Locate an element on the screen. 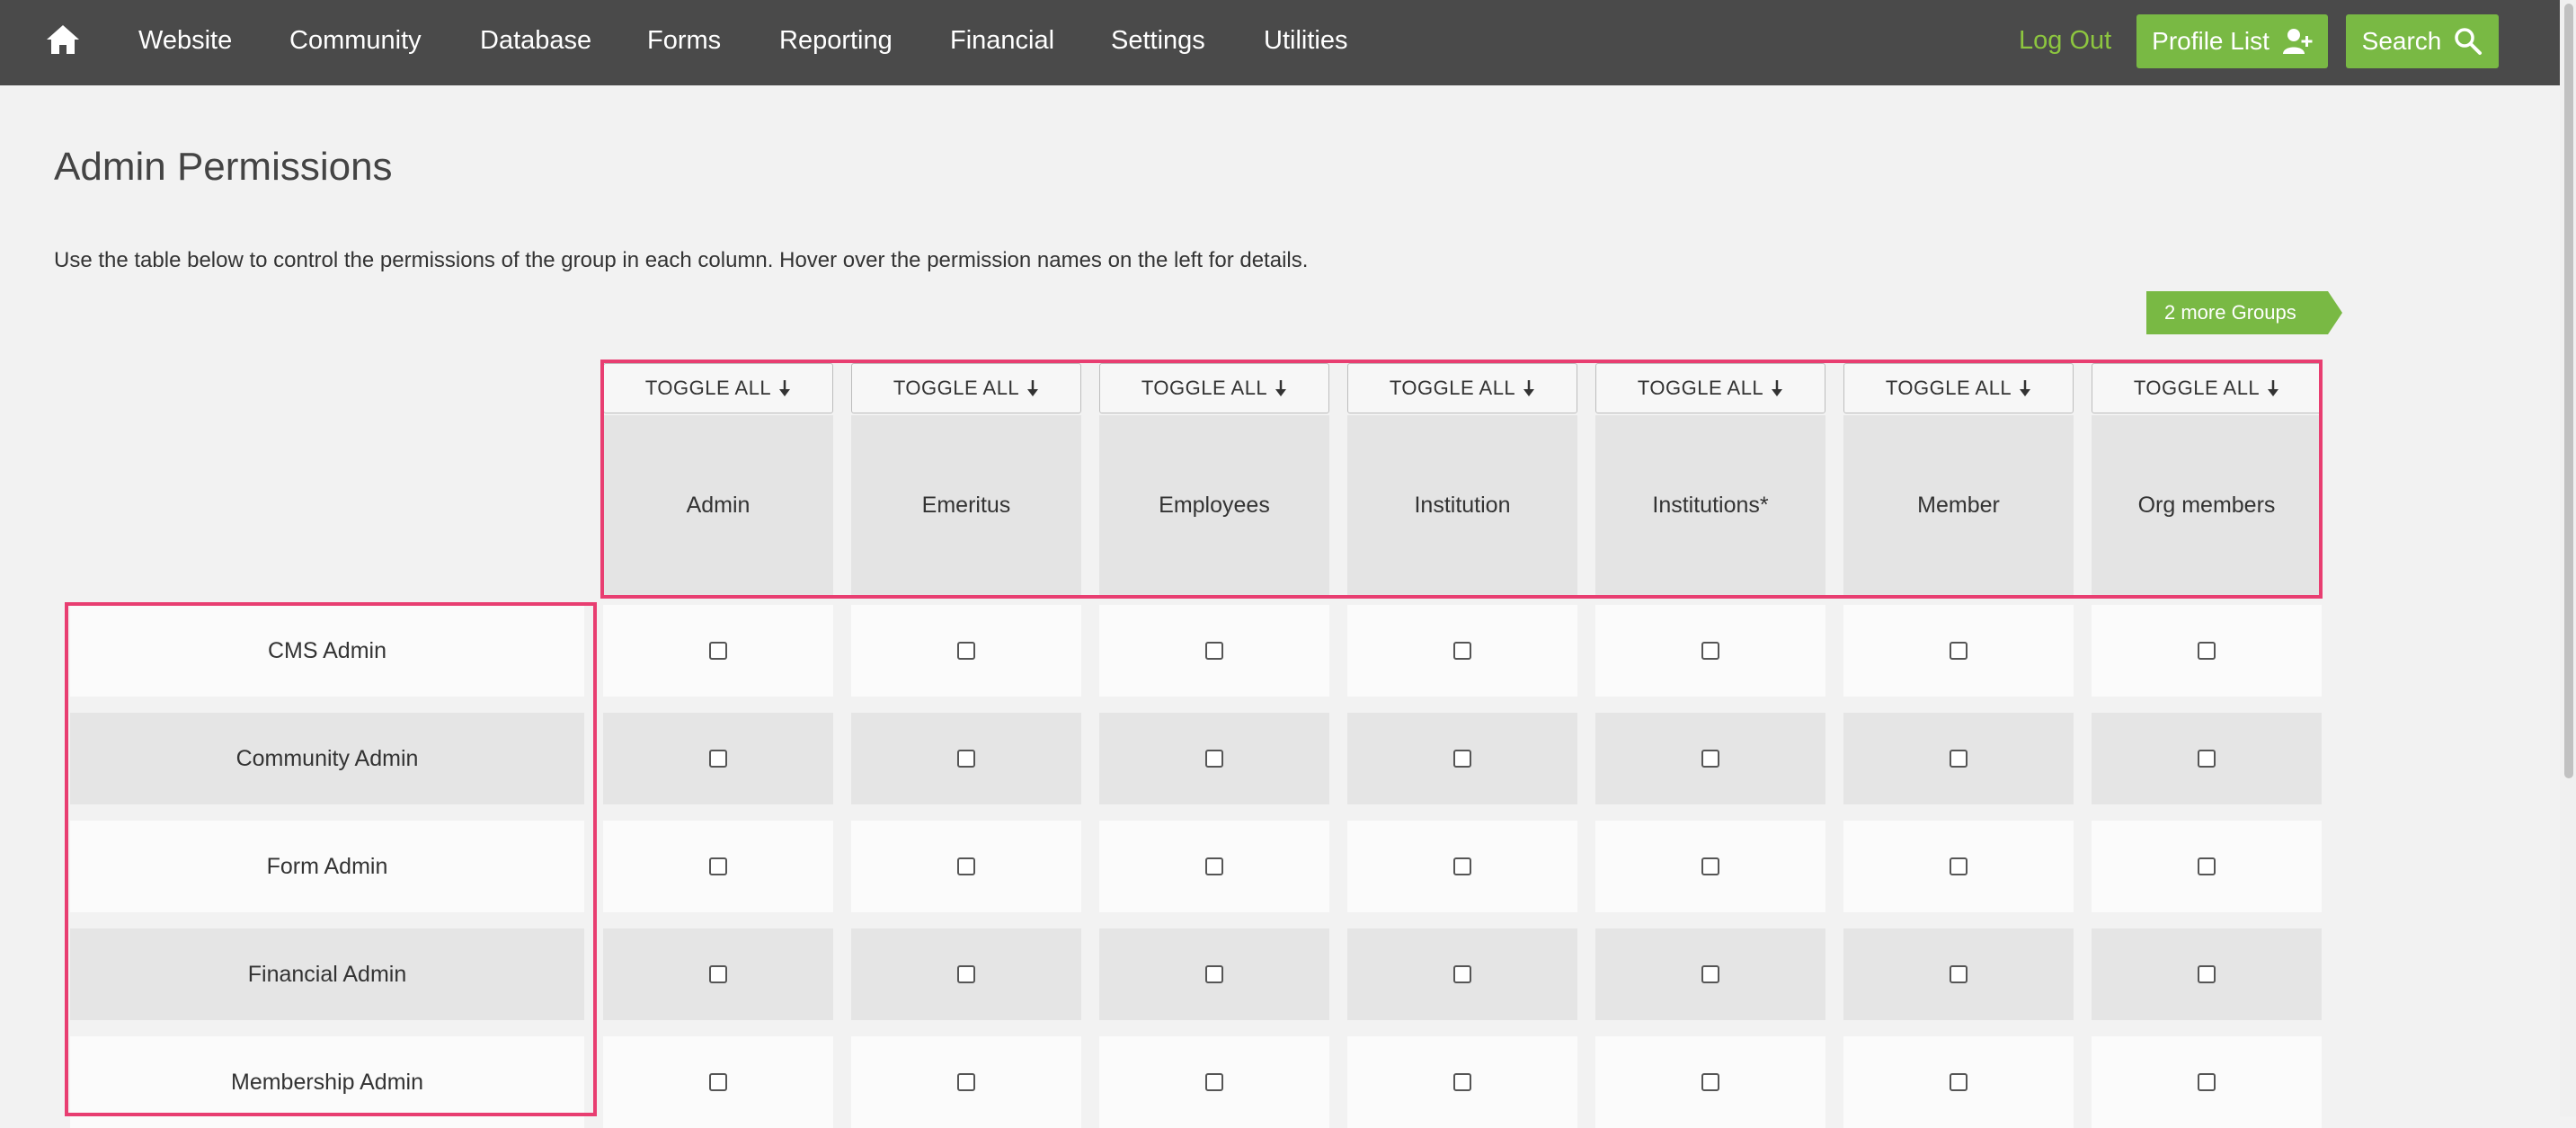 This screenshot has width=2576, height=1128. nav-reporting: Reporting is located at coordinates (836, 40).